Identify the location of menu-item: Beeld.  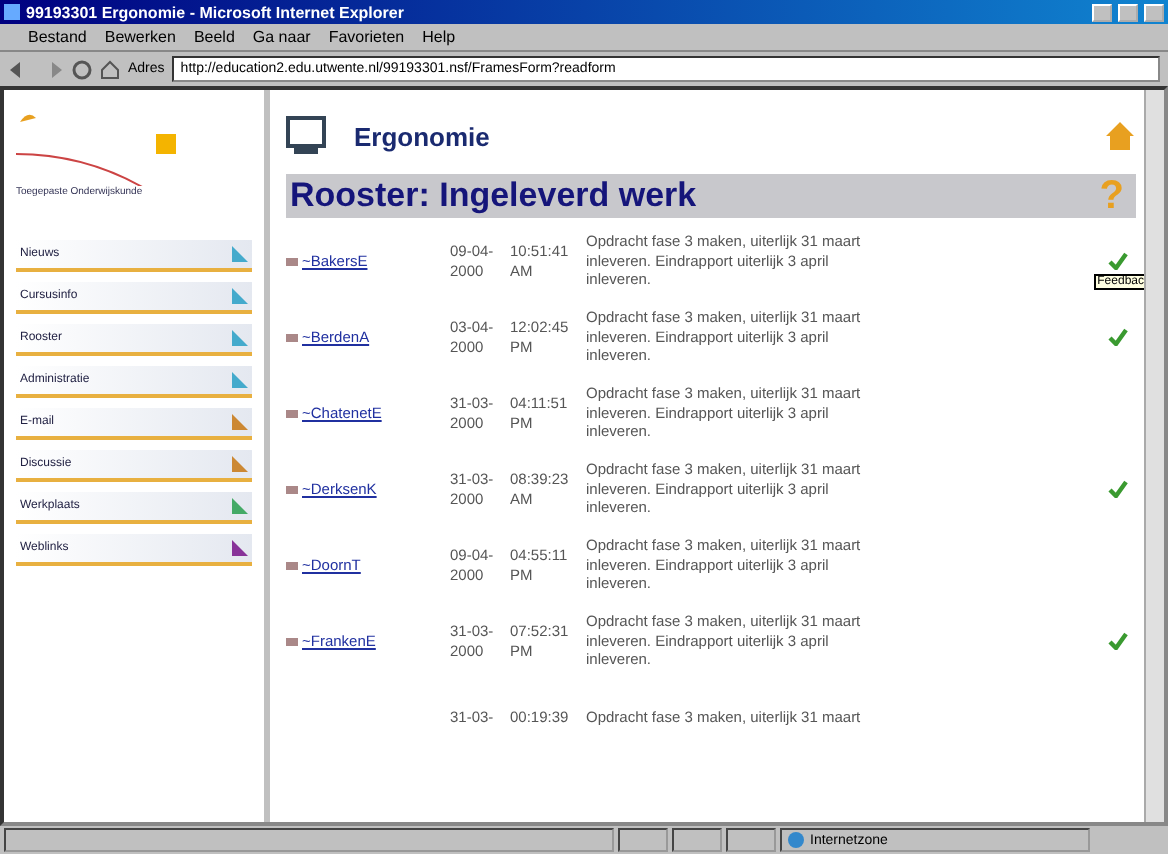
(214, 37).